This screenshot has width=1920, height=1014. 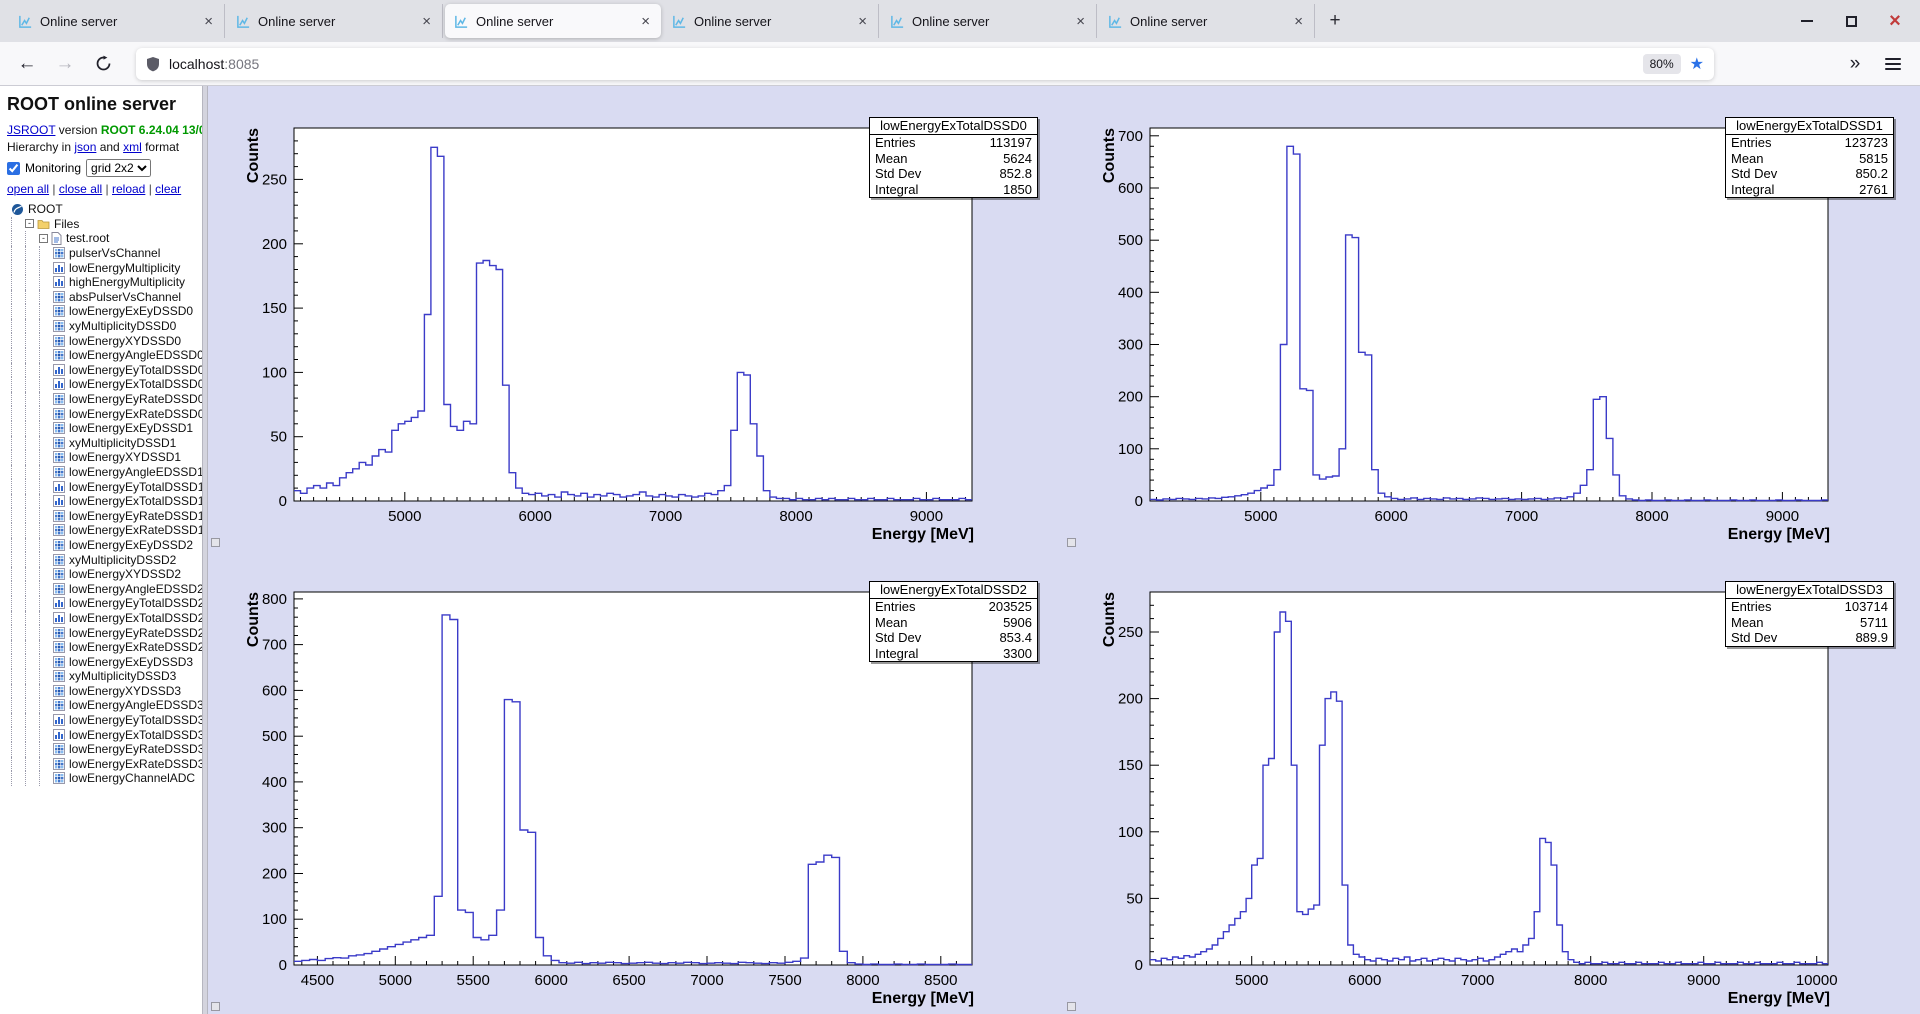 What do you see at coordinates (1661, 63) in the screenshot?
I see `zoom-level-badge: 80%` at bounding box center [1661, 63].